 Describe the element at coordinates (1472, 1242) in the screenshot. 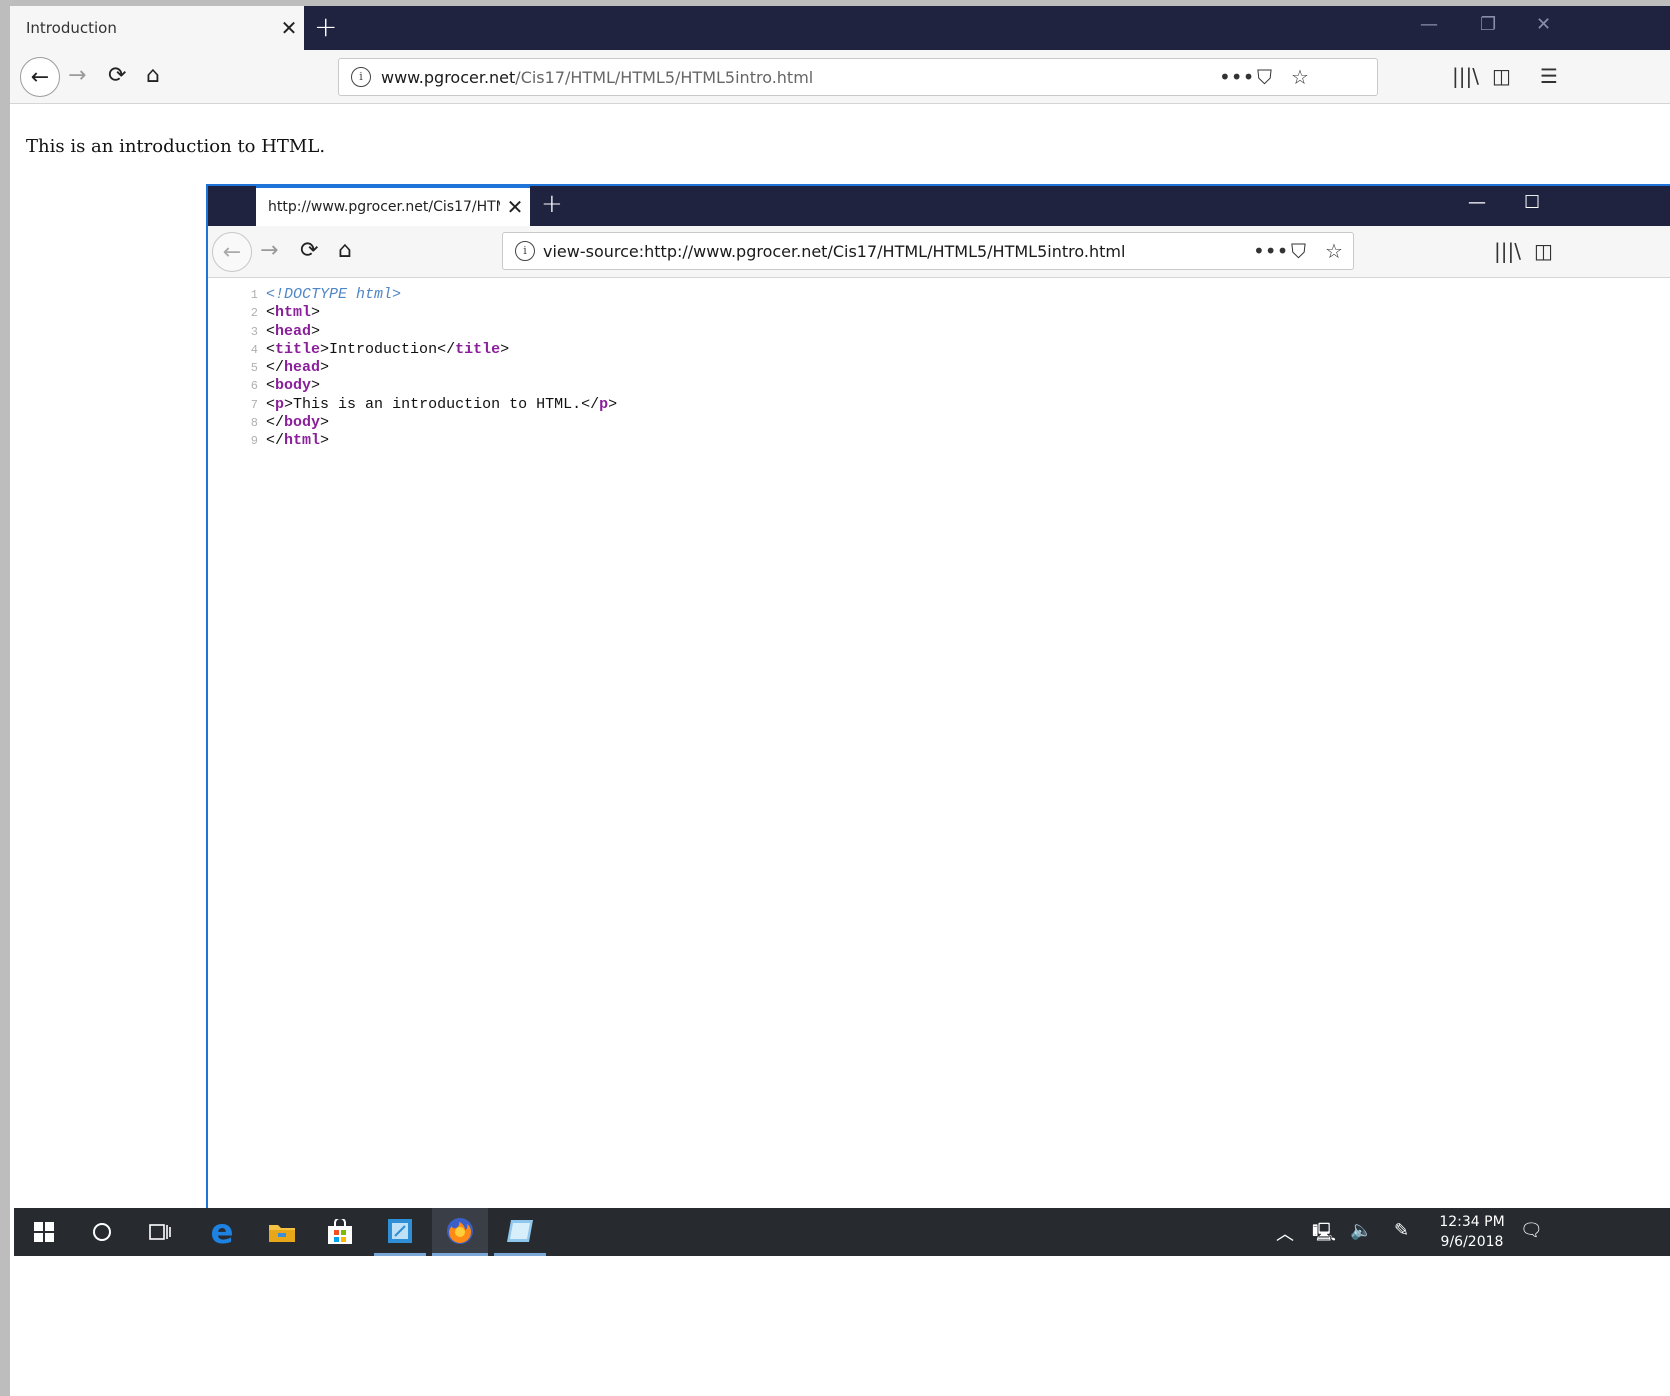

I see `clock-date: 9/6/2018` at that location.